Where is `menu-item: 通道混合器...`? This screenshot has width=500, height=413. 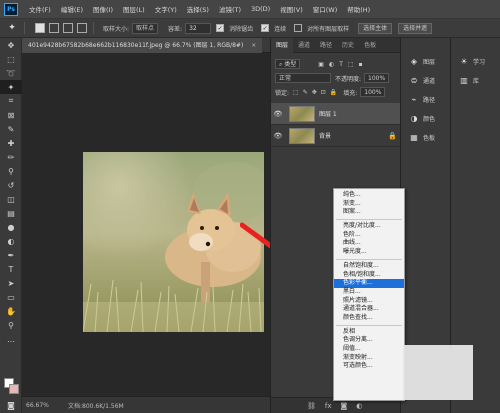
menu-item: 通道混合器... is located at coordinates (369, 309).